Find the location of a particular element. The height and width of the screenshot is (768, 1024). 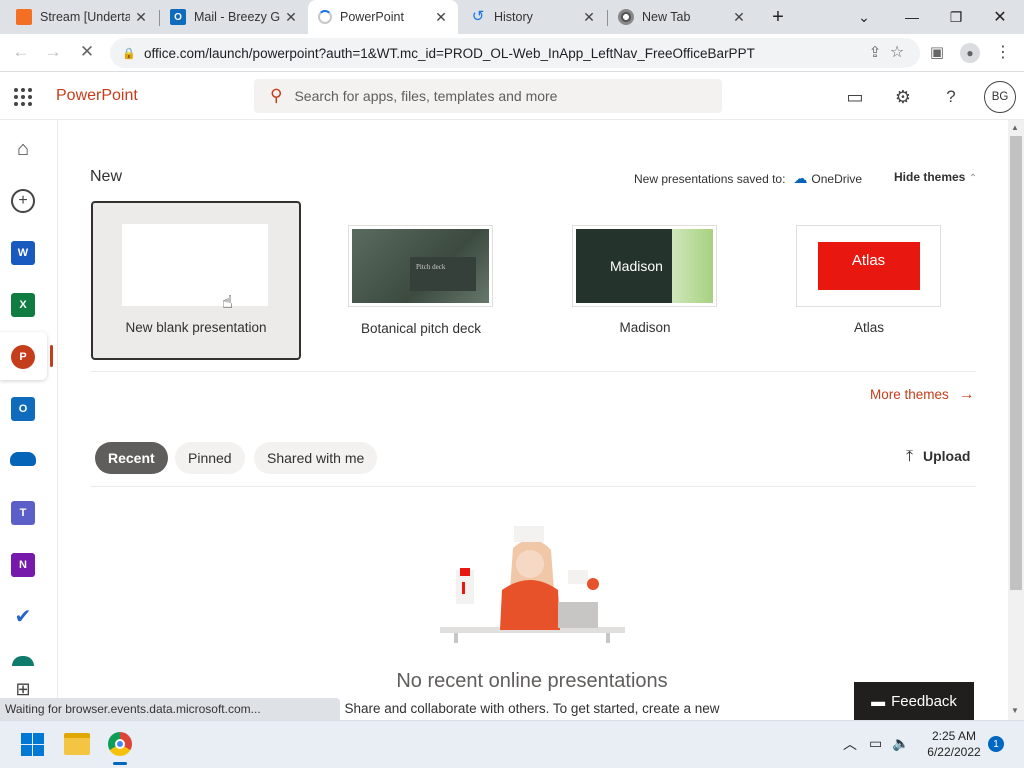

template-label: Atlas is located at coordinates (868, 327).